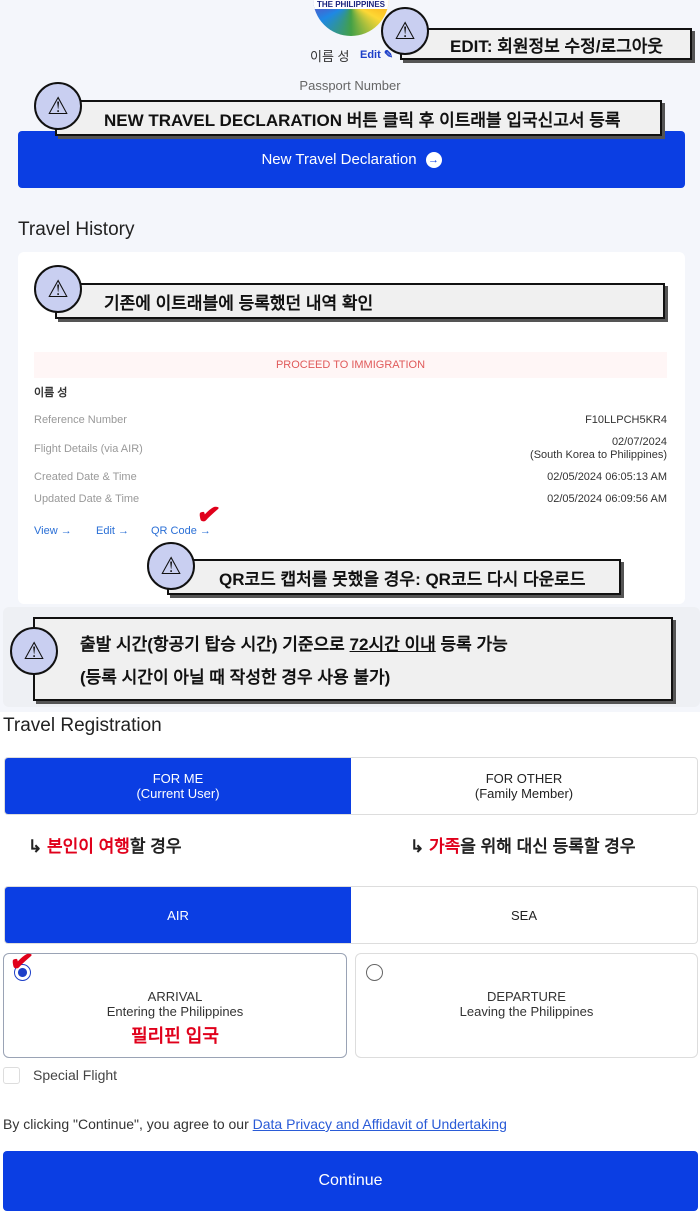 The image size is (700, 1217). What do you see at coordinates (360, 301) in the screenshot?
I see `callout-history: 기존에 이트래블에 등록했던 내역 확인` at bounding box center [360, 301].